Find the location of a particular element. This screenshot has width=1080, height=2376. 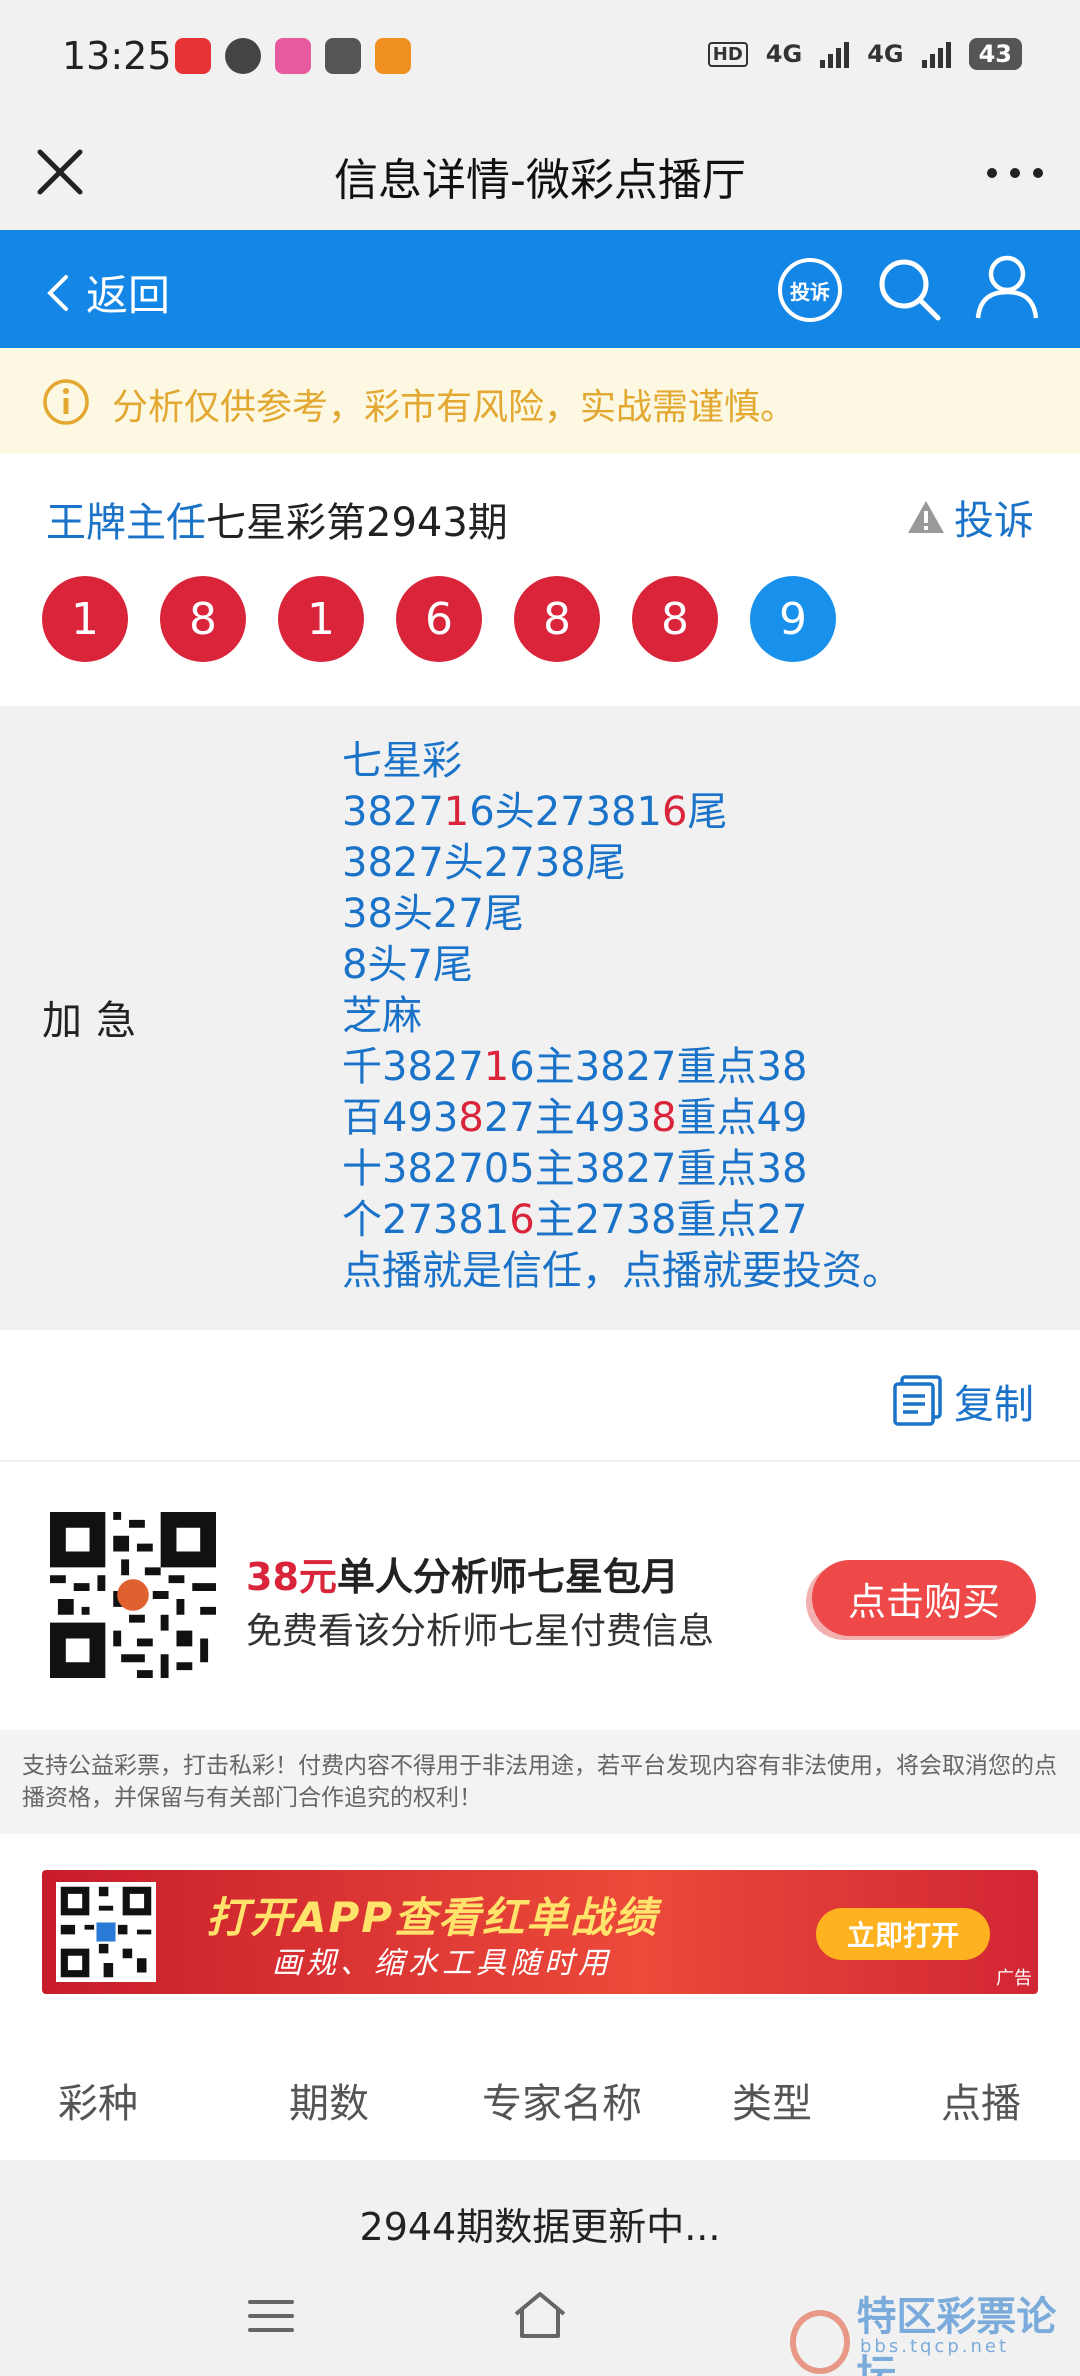

post-heading: 王牌主任七星彩第2943期 is located at coordinates (277, 519).